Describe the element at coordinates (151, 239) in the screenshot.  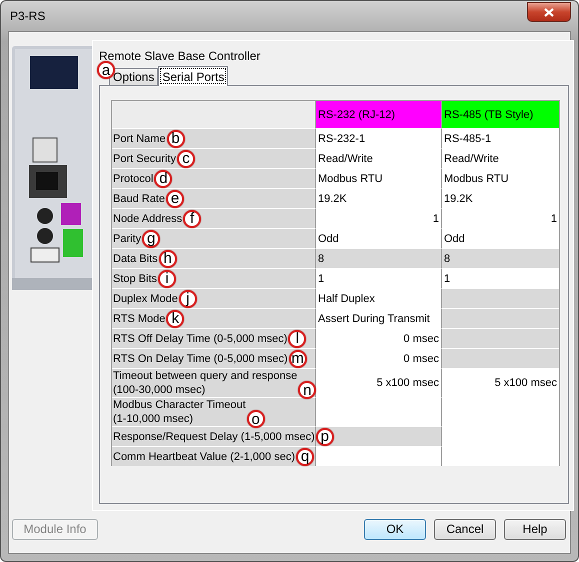
I see `callout-marker: g` at that location.